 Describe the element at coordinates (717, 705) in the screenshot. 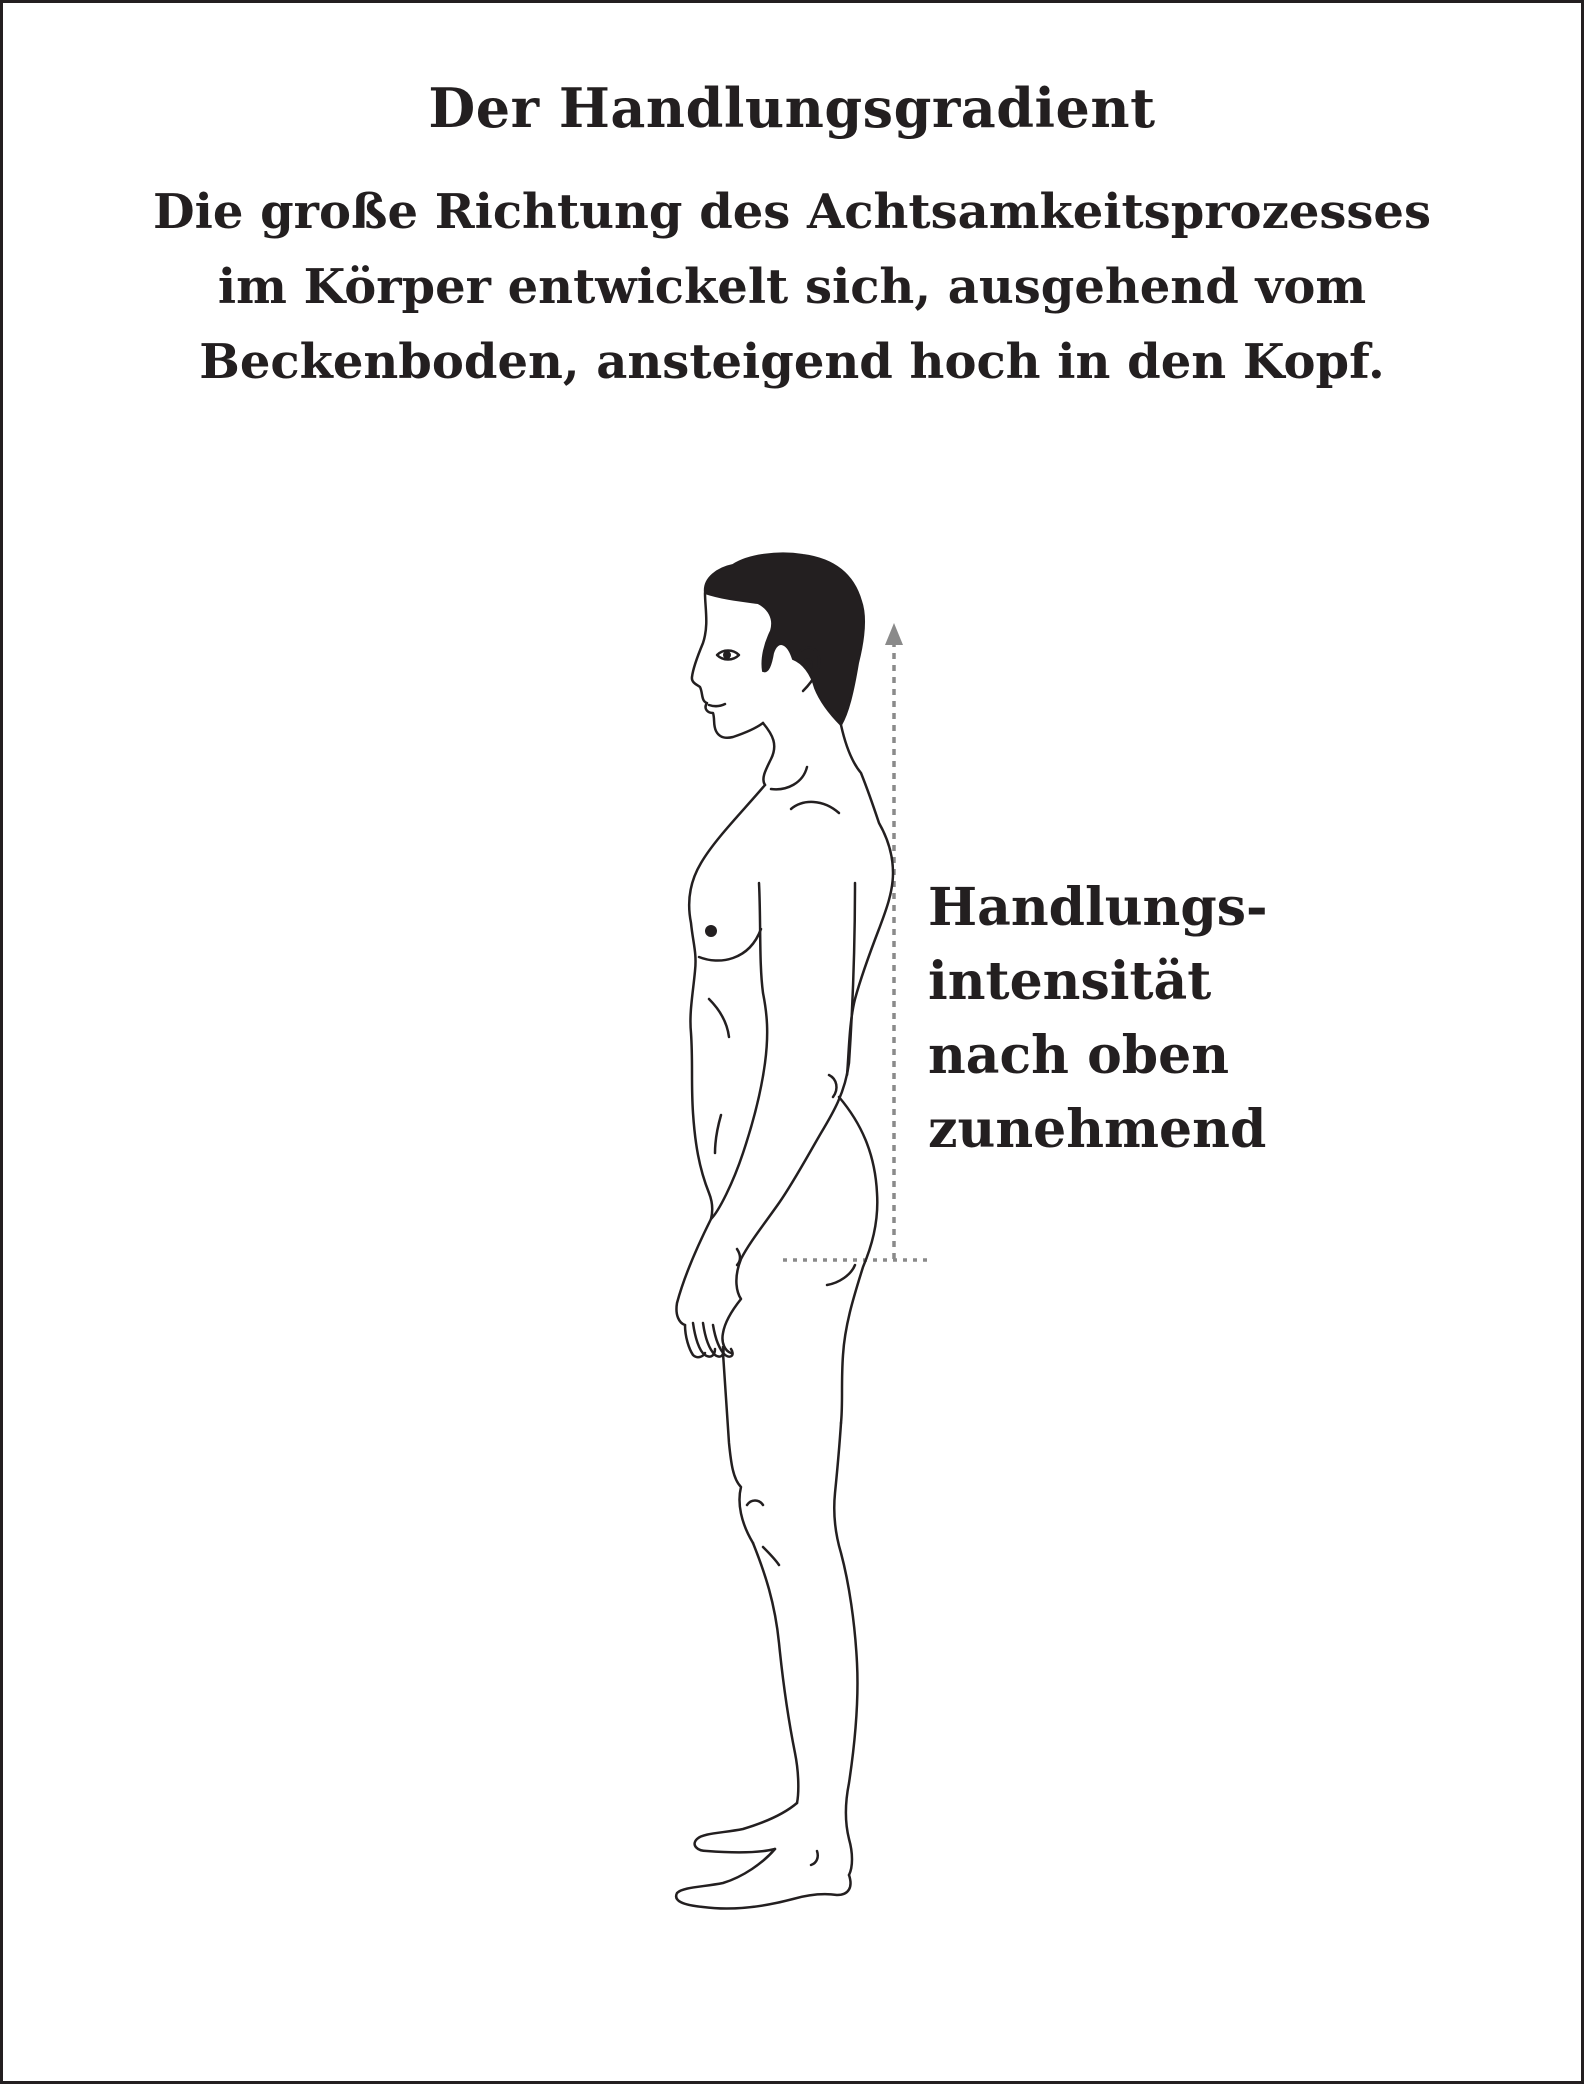

I see `mouth-line` at that location.